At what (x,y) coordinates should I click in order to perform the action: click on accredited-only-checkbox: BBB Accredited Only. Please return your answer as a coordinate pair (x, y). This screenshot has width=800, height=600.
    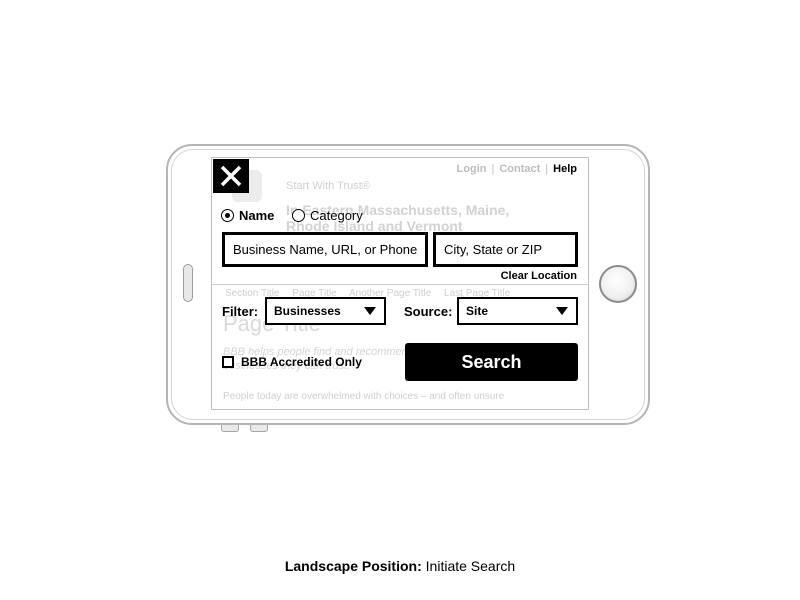
    Looking at the image, I should click on (292, 362).